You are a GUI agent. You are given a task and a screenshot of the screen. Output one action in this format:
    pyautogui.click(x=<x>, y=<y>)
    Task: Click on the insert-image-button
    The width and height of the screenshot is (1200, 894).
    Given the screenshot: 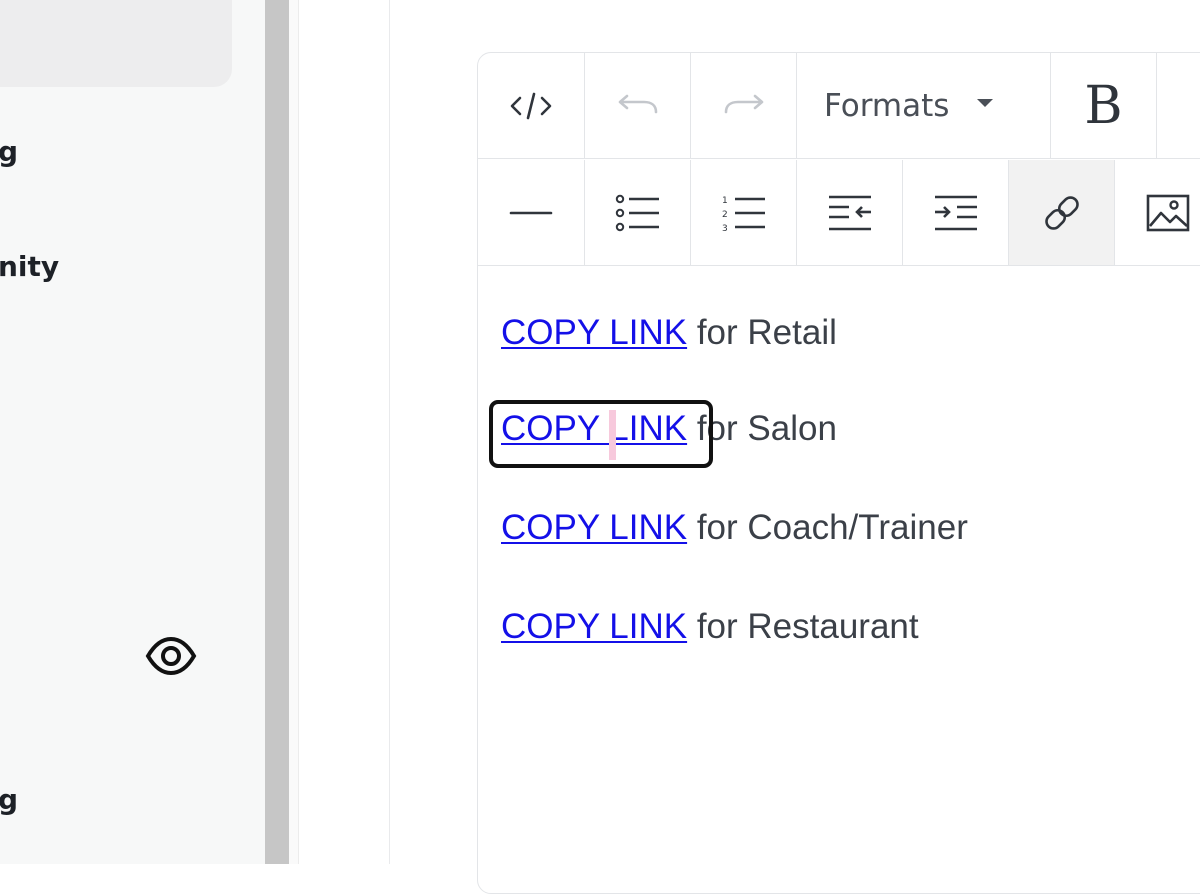 What is the action you would take?
    pyautogui.click(x=1157, y=212)
    